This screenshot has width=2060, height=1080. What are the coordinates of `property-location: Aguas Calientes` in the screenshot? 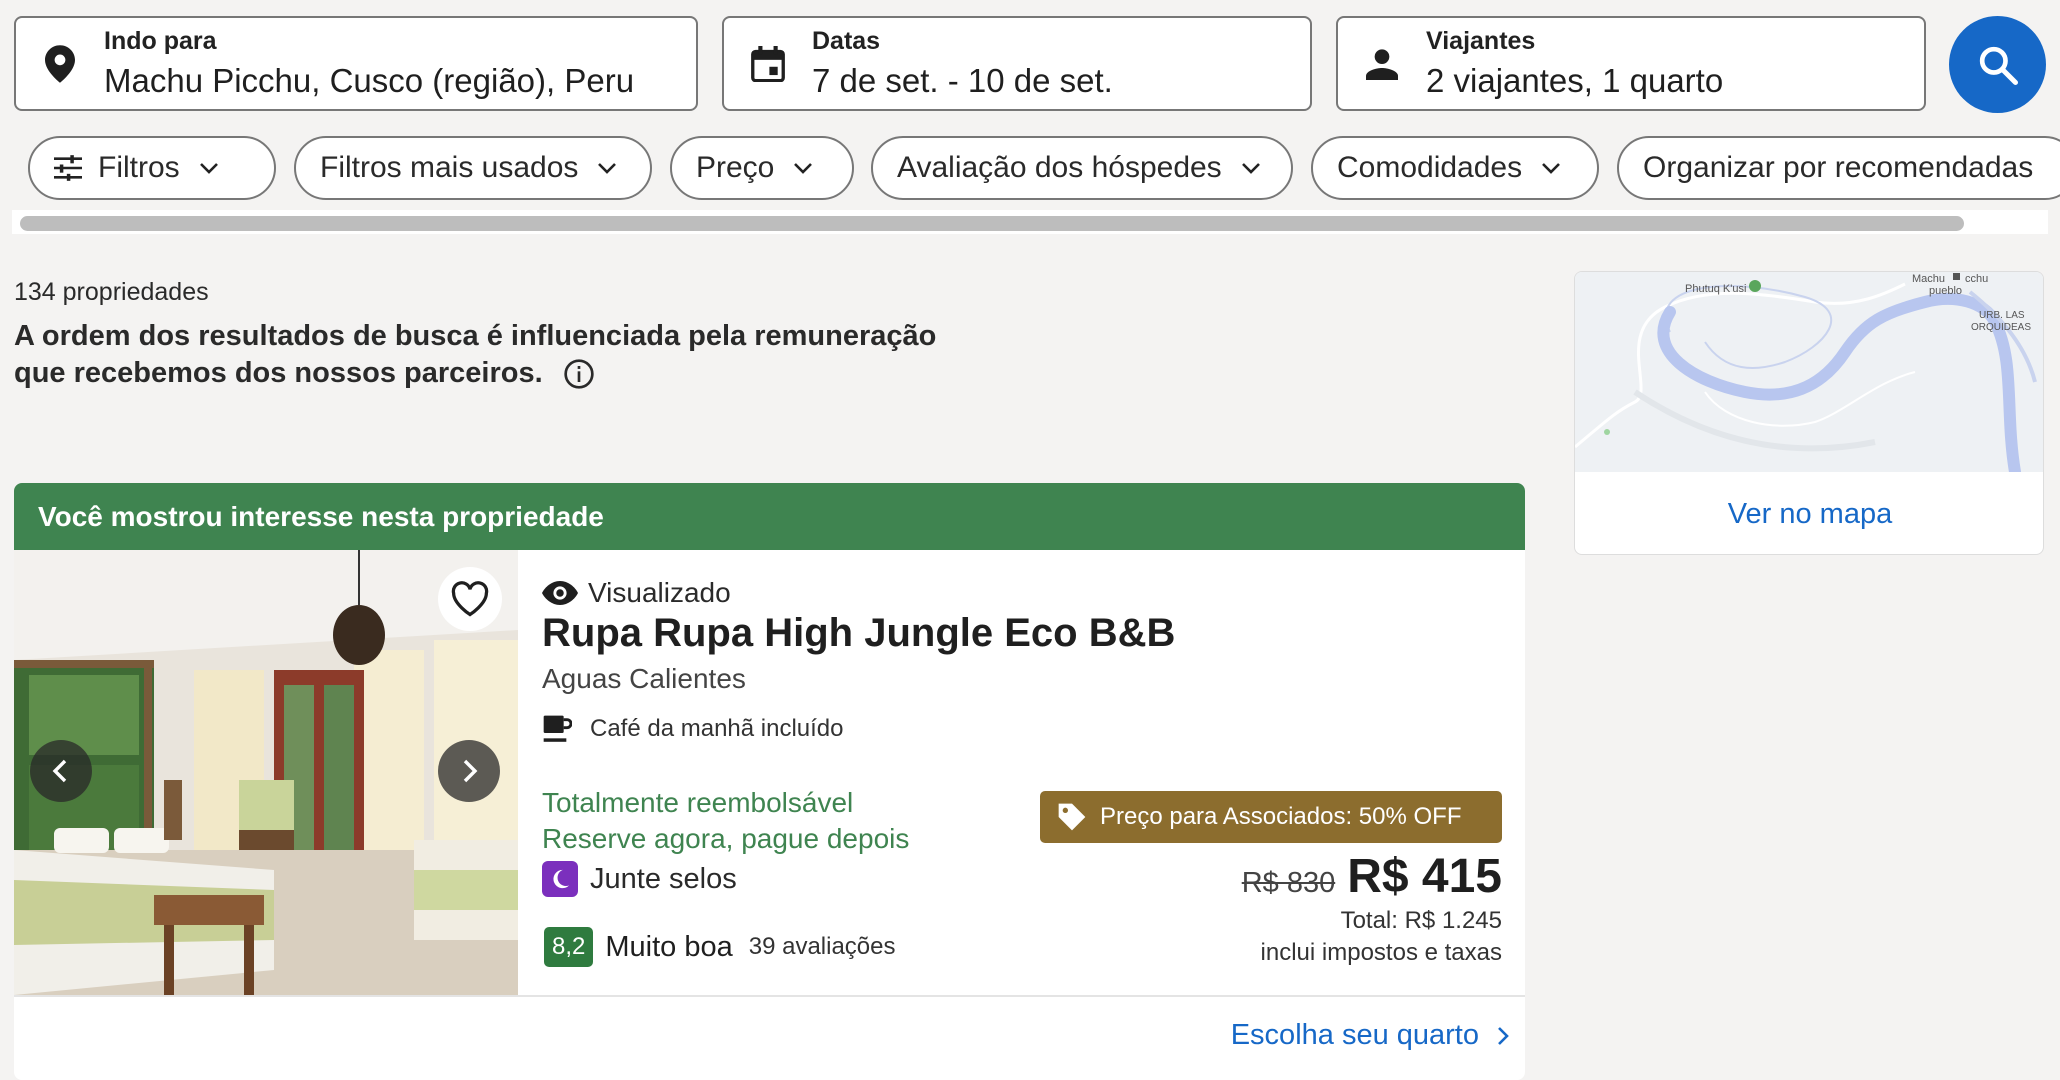 It's located at (644, 678).